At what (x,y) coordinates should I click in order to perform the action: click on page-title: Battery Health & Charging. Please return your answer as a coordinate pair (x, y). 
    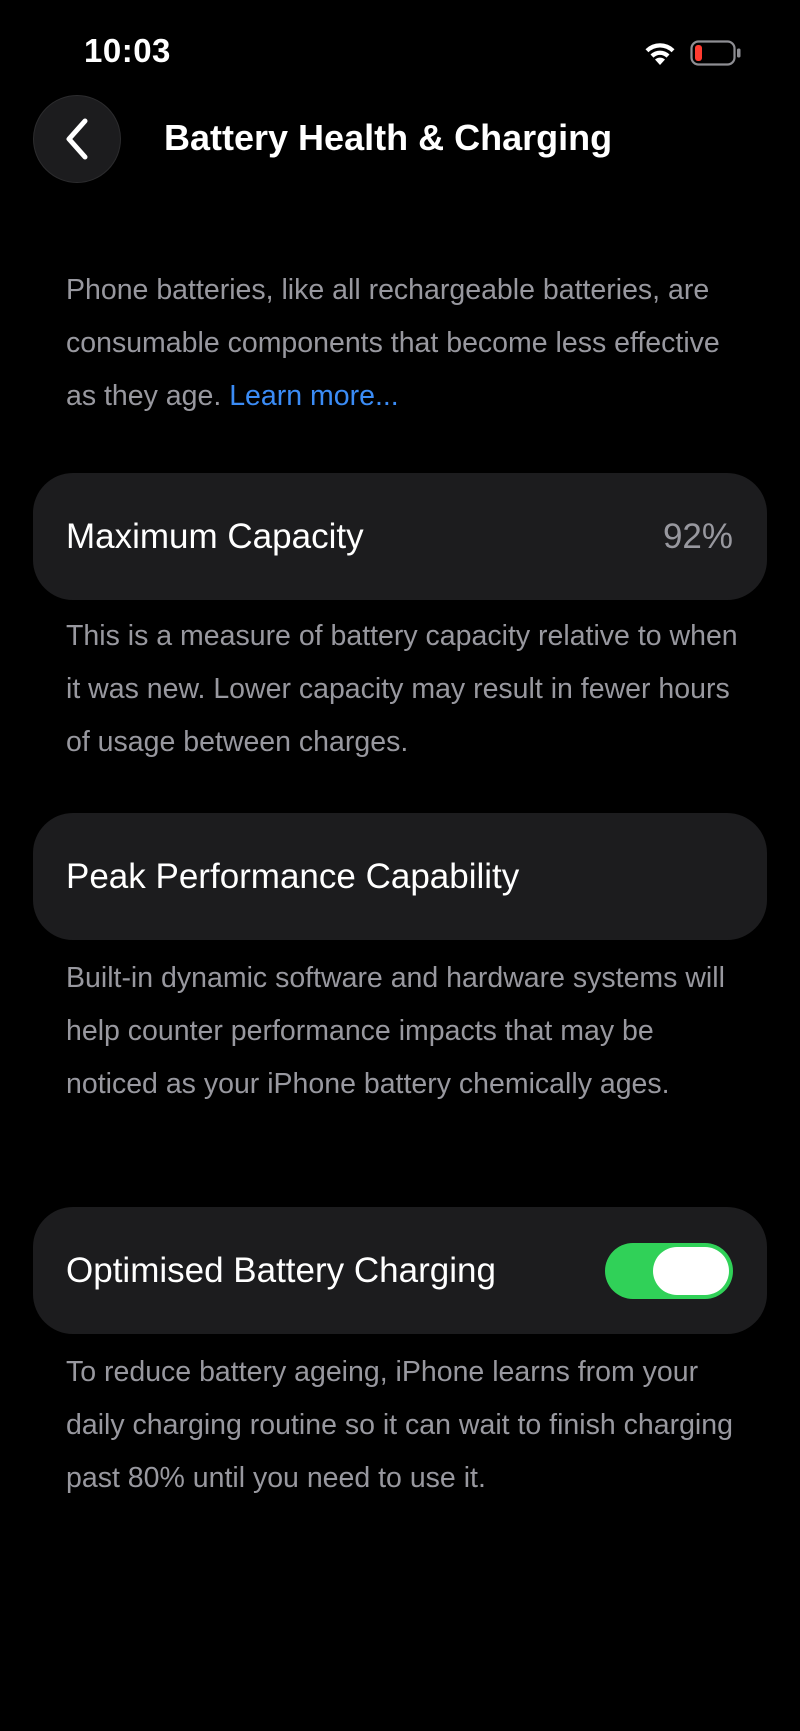
    Looking at the image, I should click on (388, 137).